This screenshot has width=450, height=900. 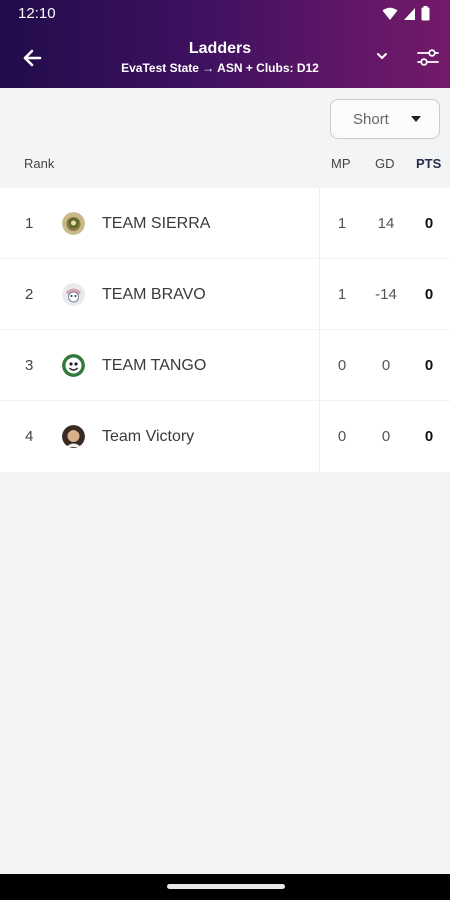 I want to click on team-victory-logo-icon, so click(x=73, y=436).